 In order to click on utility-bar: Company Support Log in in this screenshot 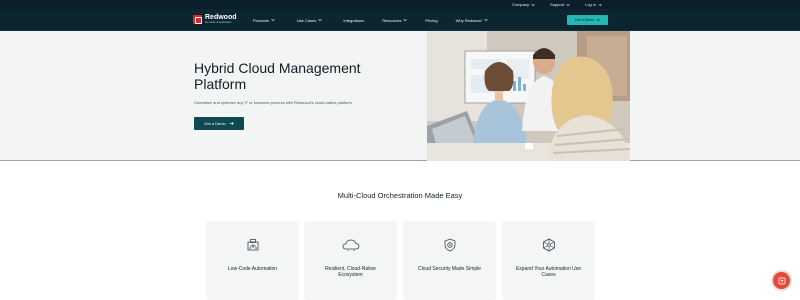, I will do `click(400, 4)`.